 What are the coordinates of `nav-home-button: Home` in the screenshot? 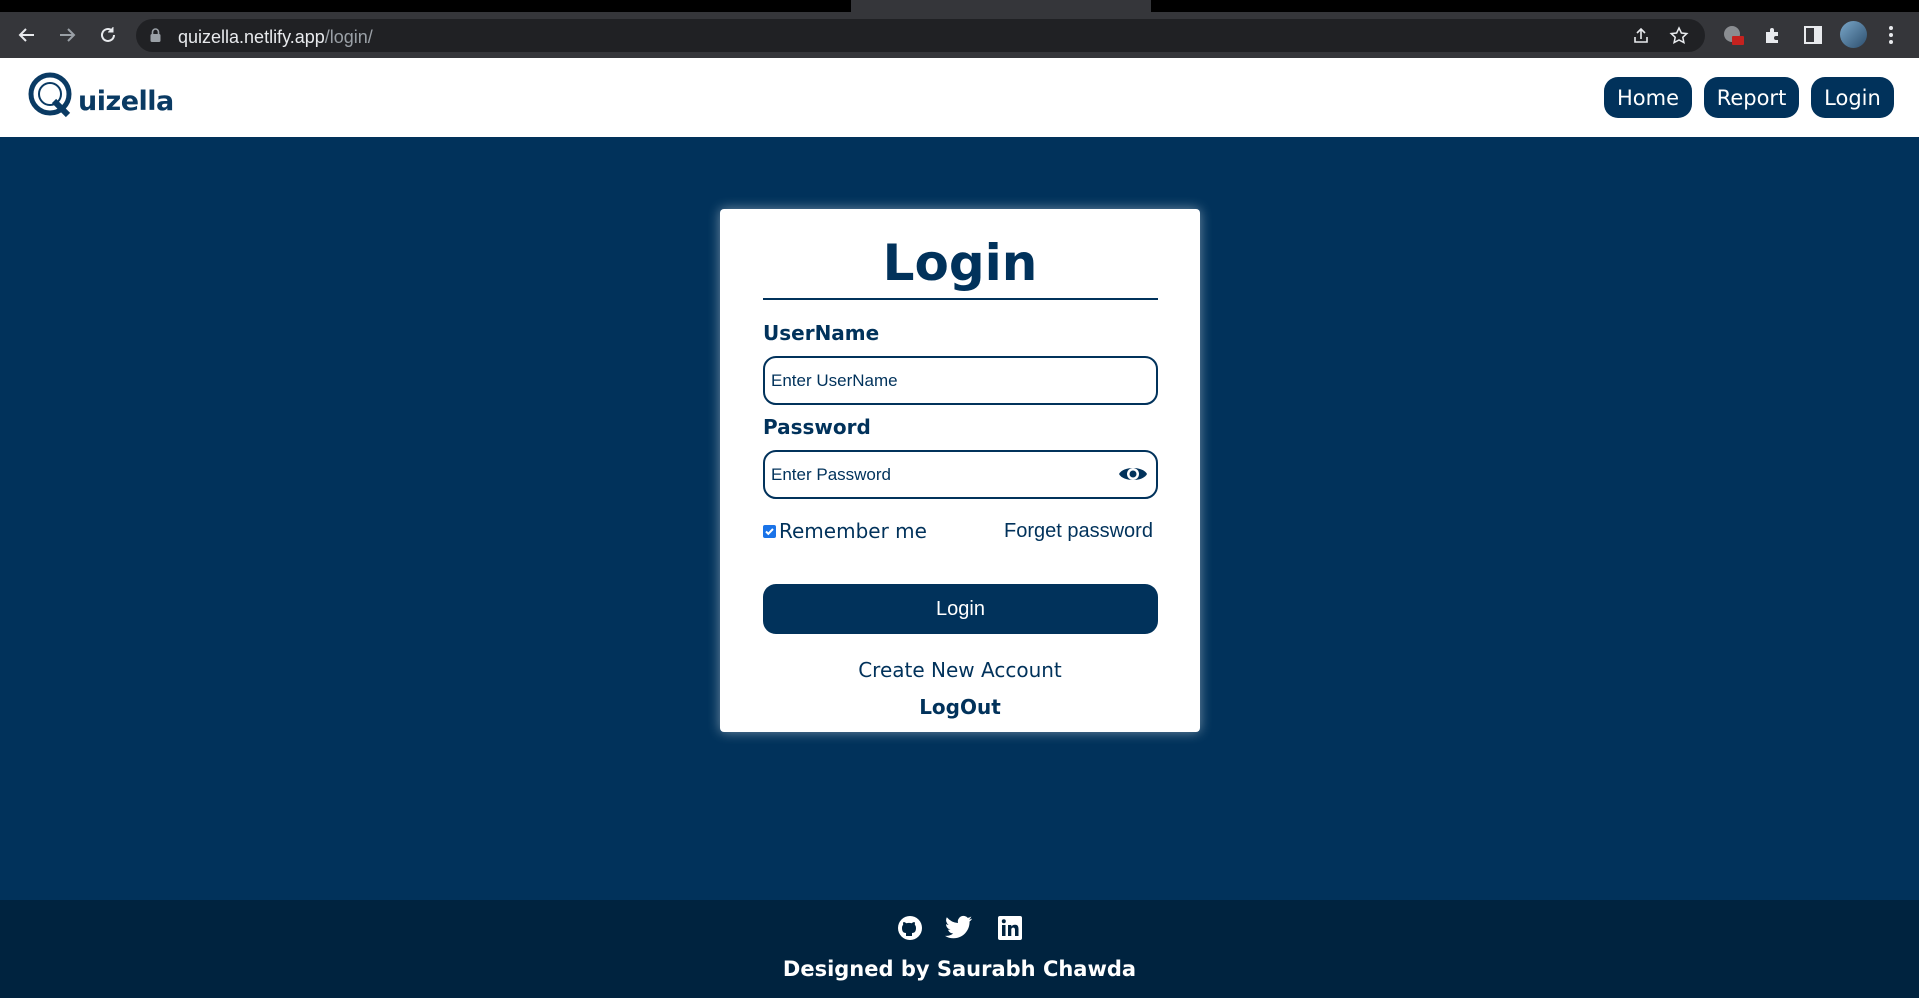 It's located at (1648, 97).